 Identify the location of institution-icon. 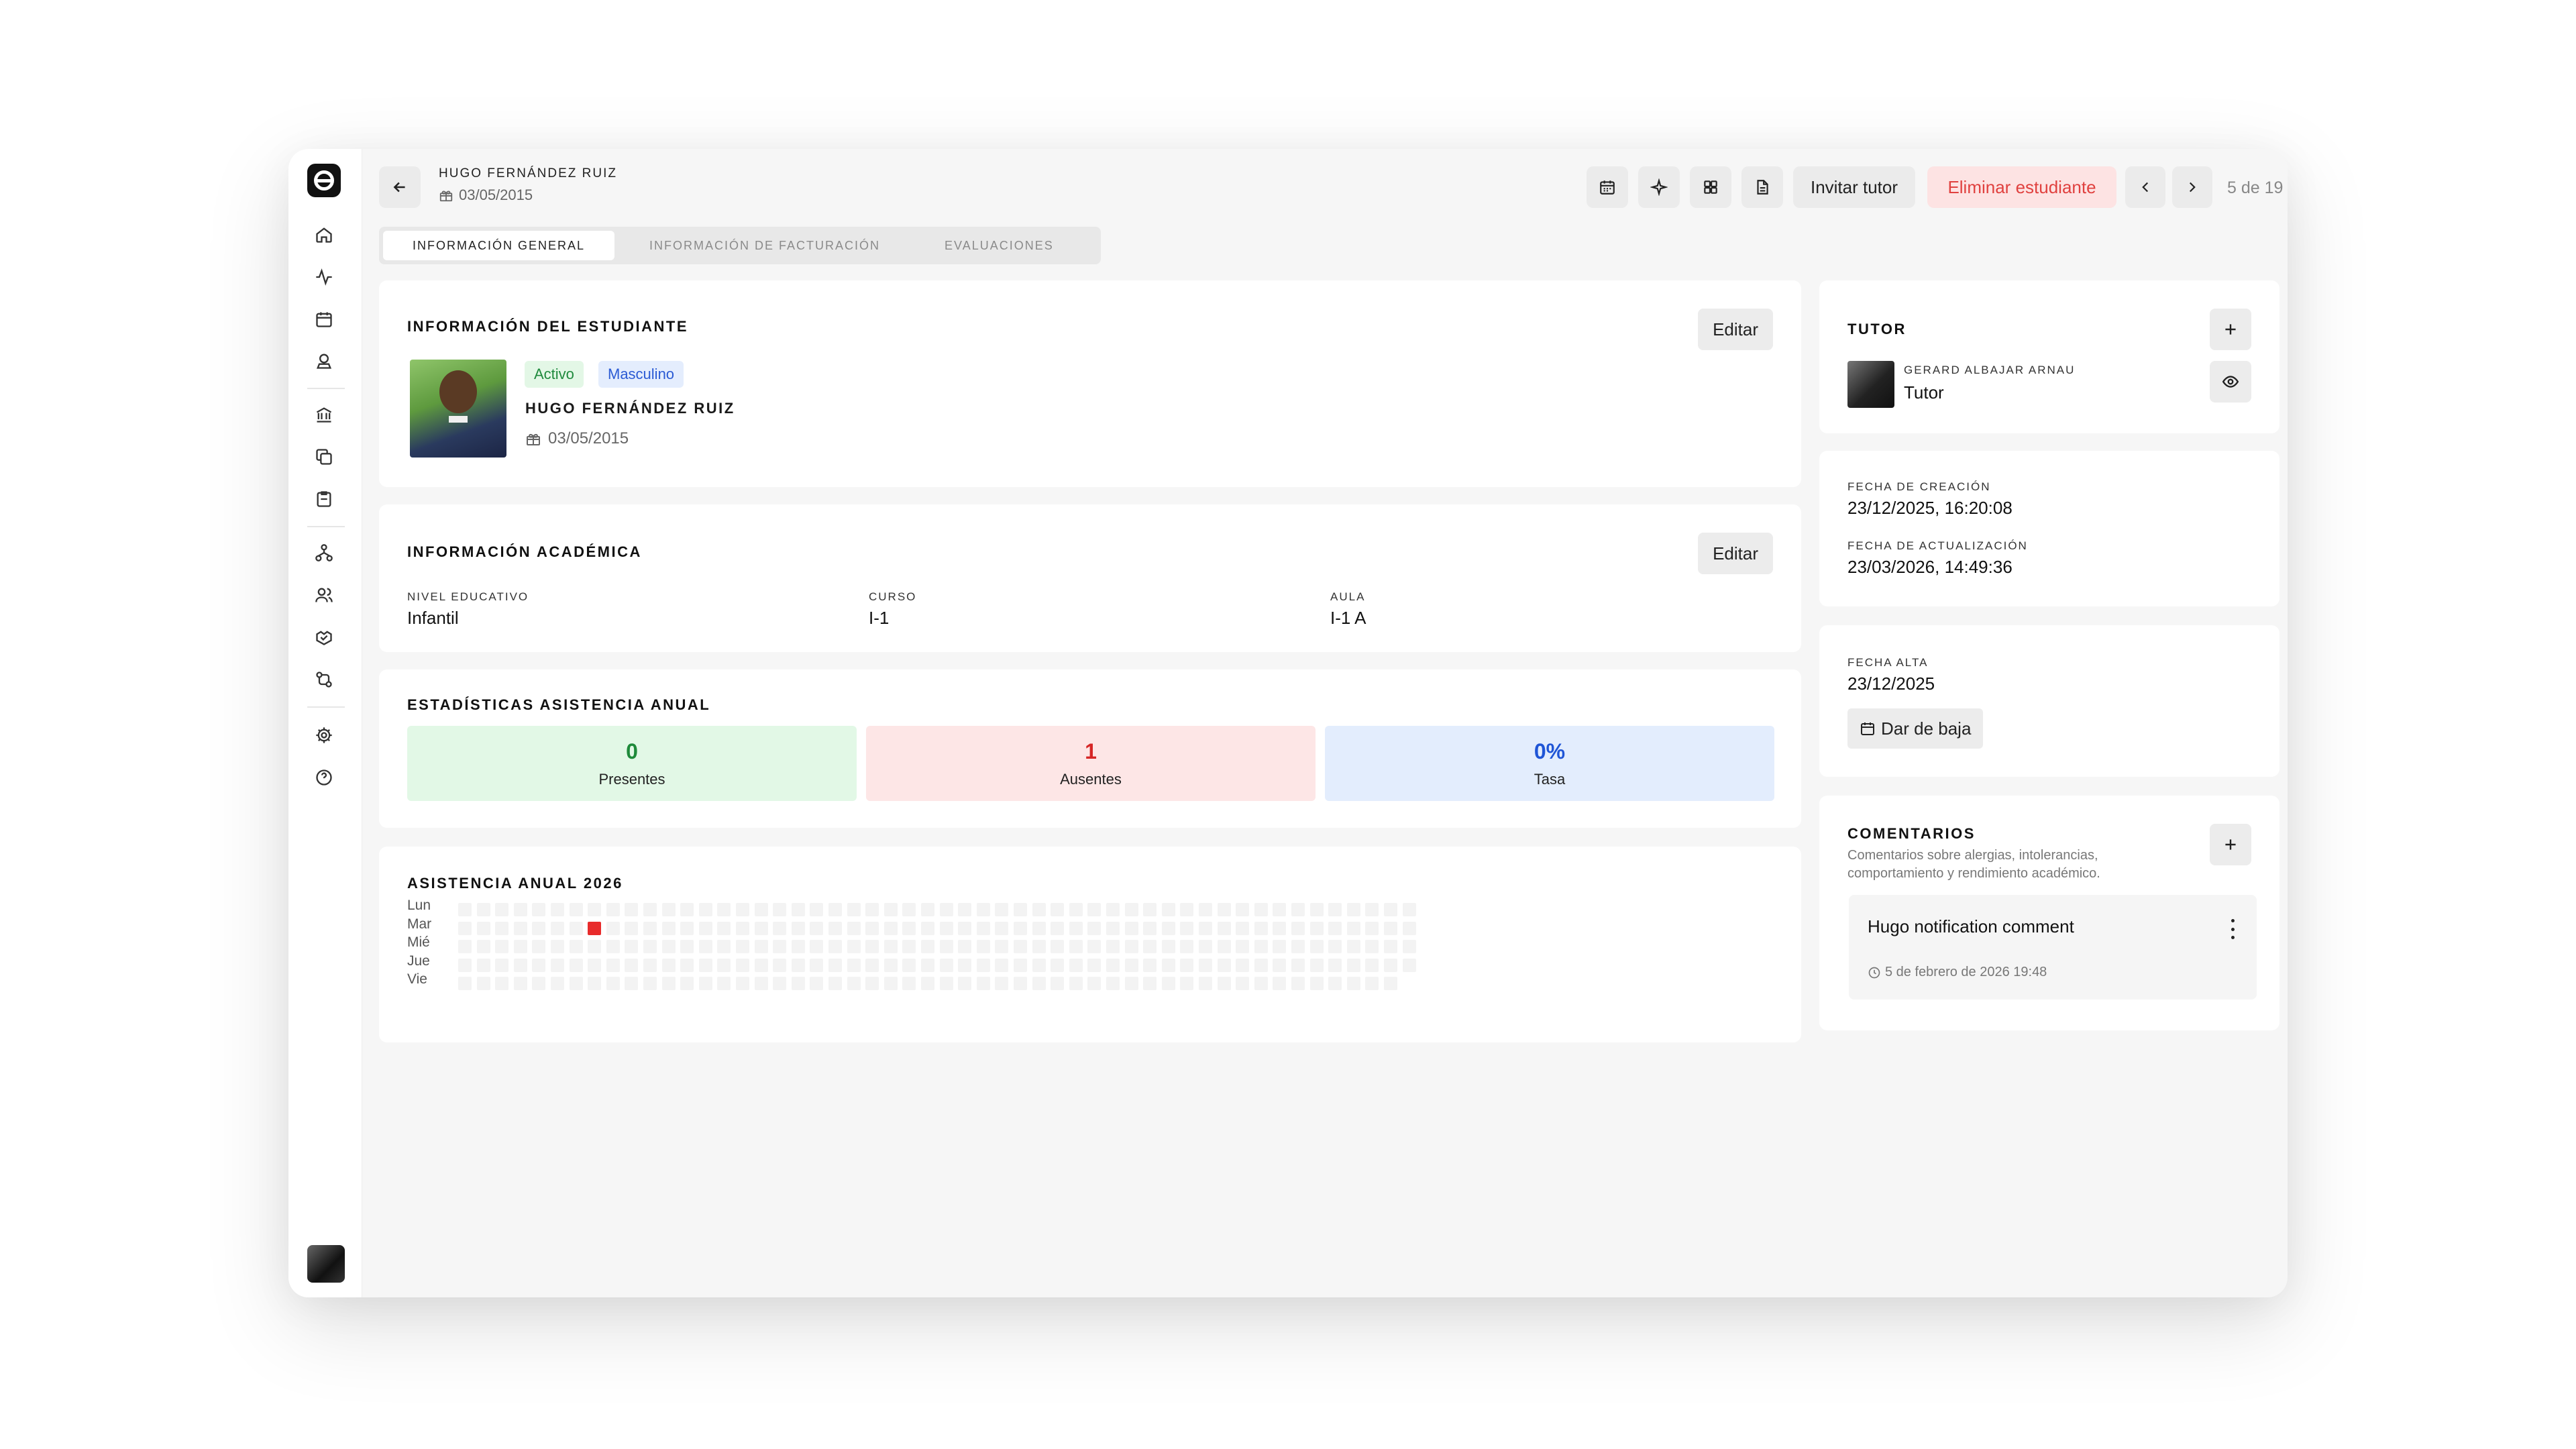
(324, 414).